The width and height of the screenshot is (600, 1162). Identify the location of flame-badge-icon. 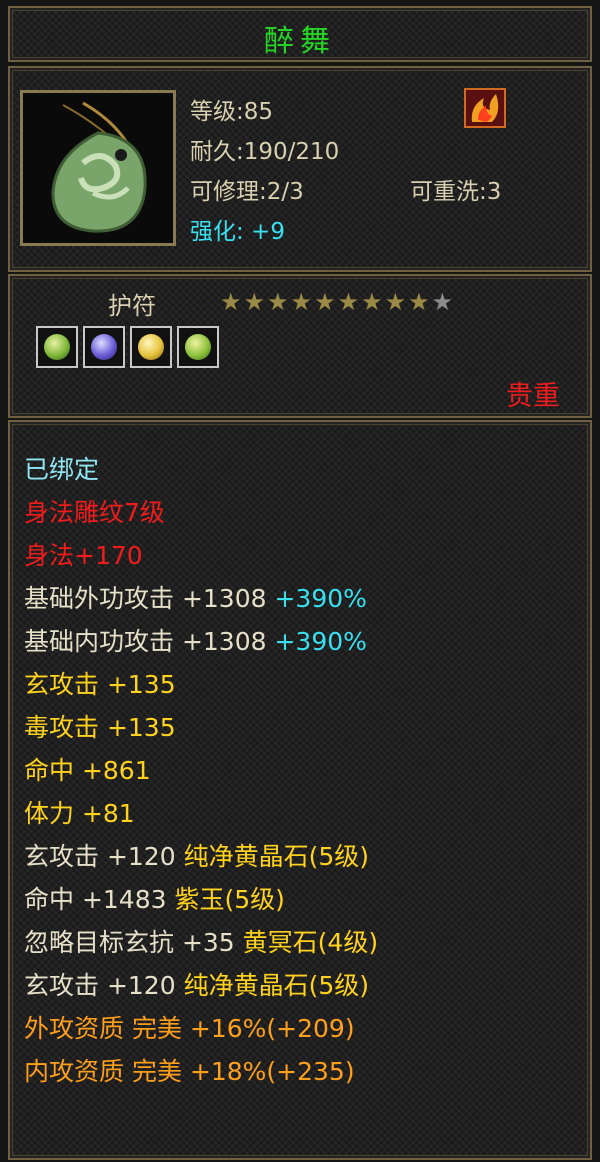
(485, 108).